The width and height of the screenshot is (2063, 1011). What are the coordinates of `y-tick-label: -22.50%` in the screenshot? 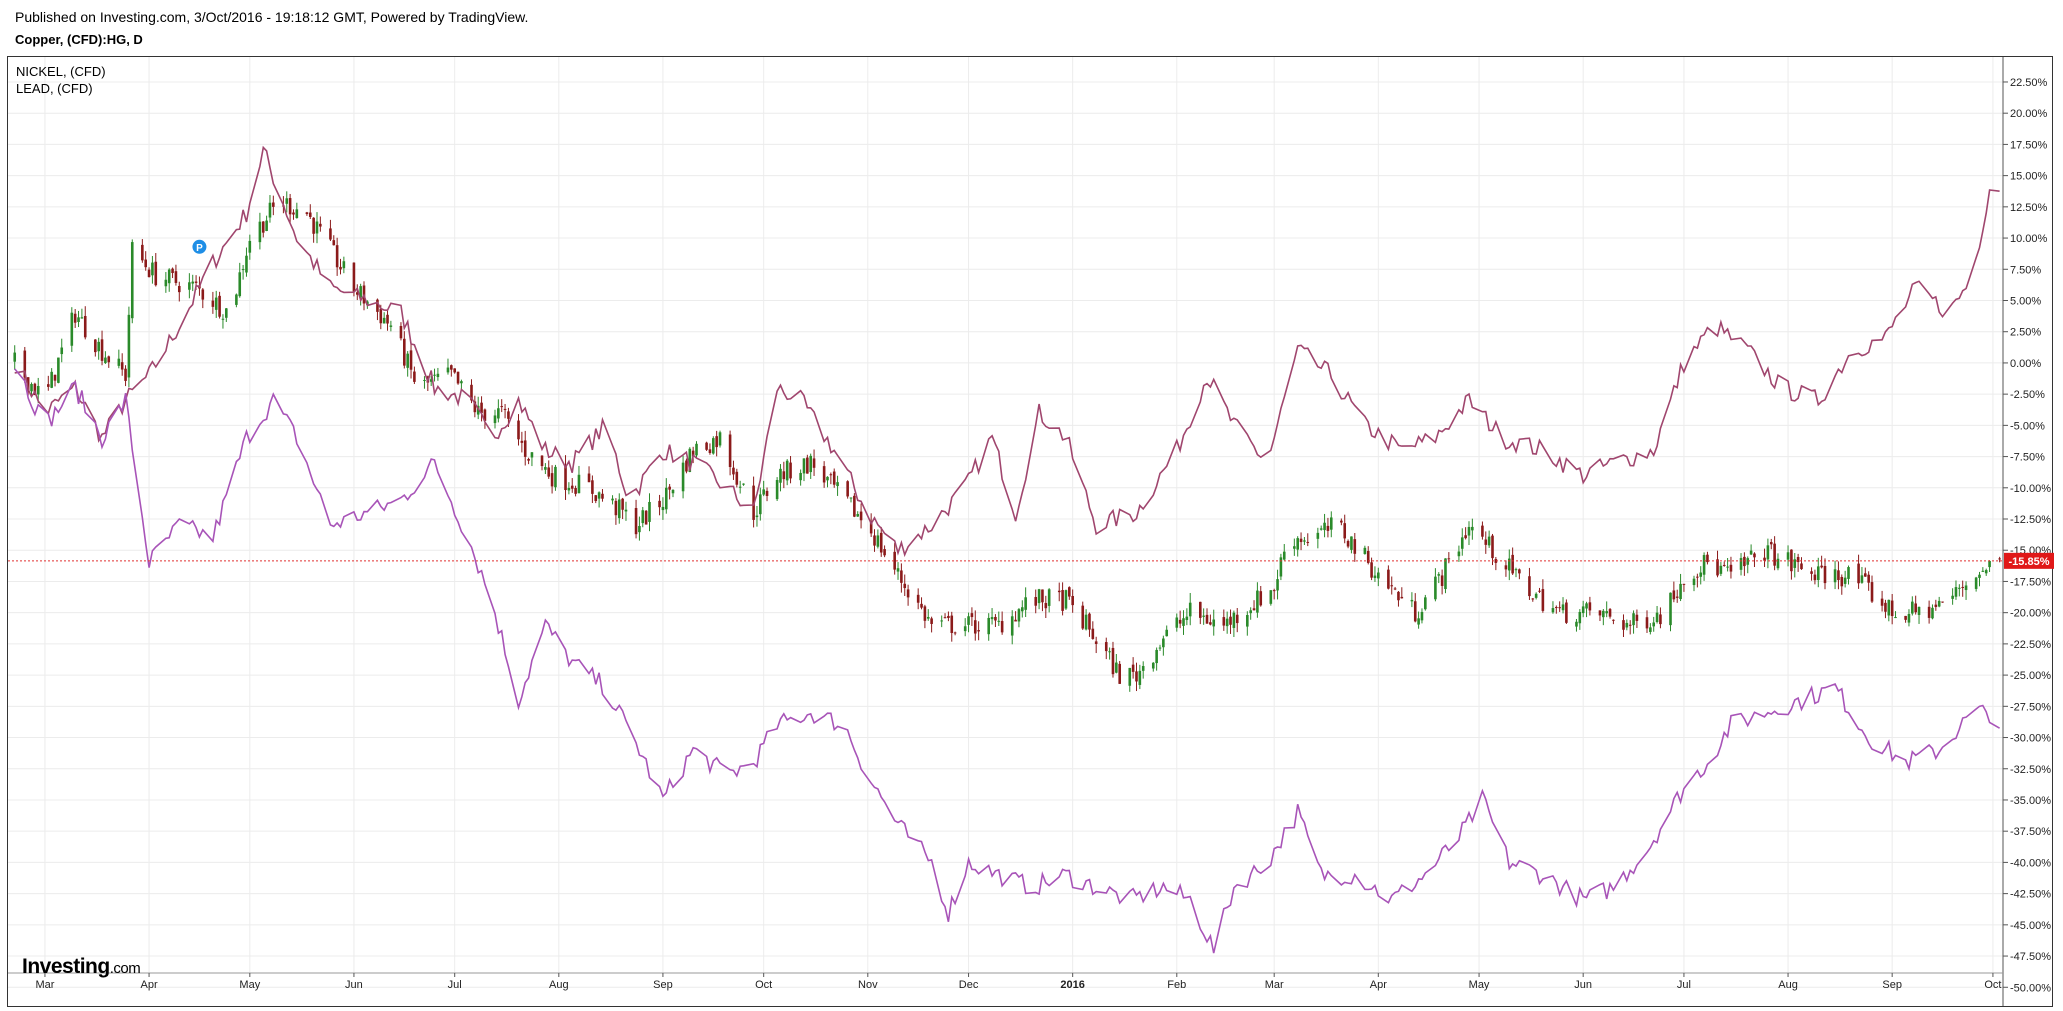 It's located at (2030, 645).